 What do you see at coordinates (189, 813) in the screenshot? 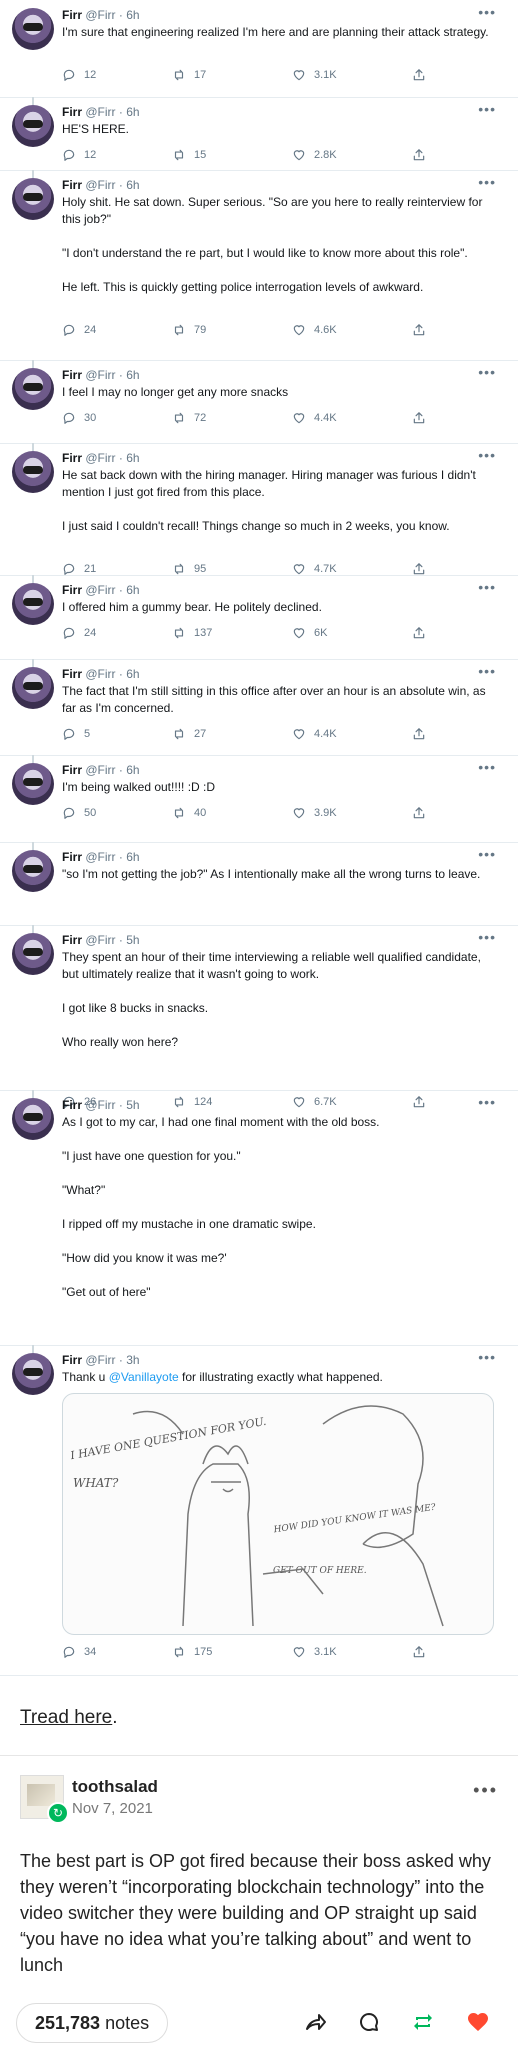
I see `retweet-button: 40` at bounding box center [189, 813].